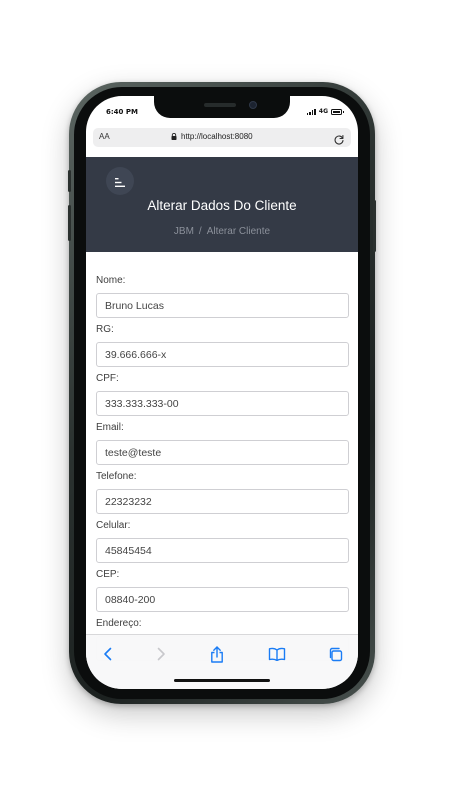  I want to click on breadcrumb: JBM / Alterar Cliente, so click(222, 231).